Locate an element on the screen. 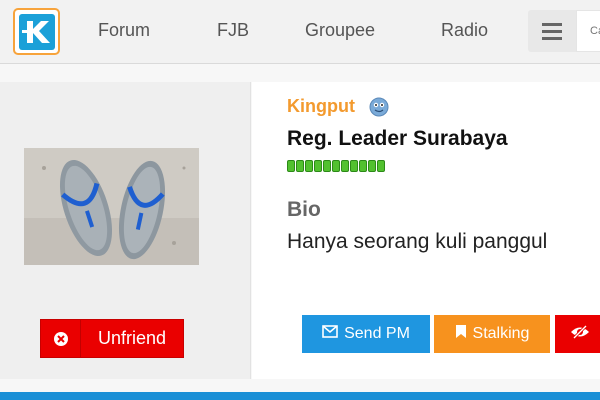 Image resolution: width=600 pixels, height=400 pixels. username-row: Kingput is located at coordinates (338, 106).